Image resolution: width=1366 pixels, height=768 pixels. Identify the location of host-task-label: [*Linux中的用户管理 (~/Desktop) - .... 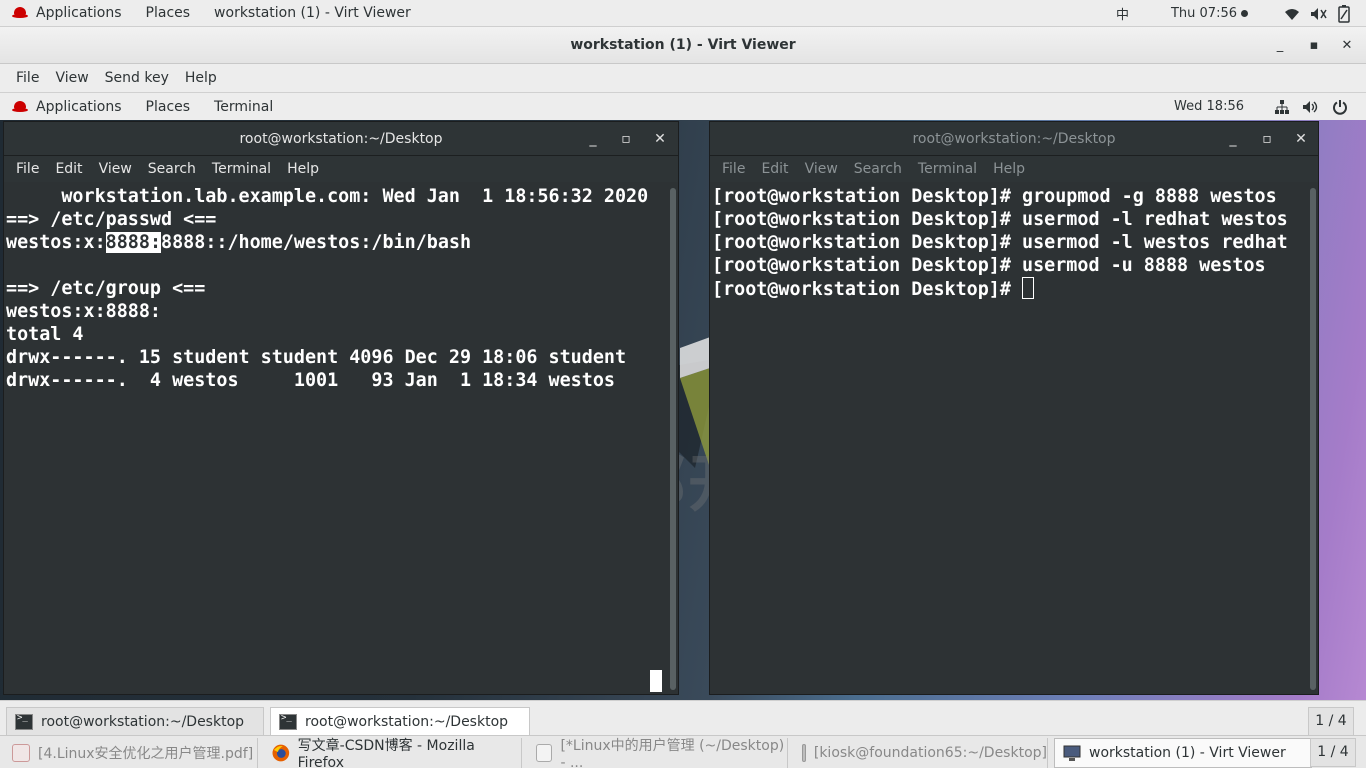
(672, 753).